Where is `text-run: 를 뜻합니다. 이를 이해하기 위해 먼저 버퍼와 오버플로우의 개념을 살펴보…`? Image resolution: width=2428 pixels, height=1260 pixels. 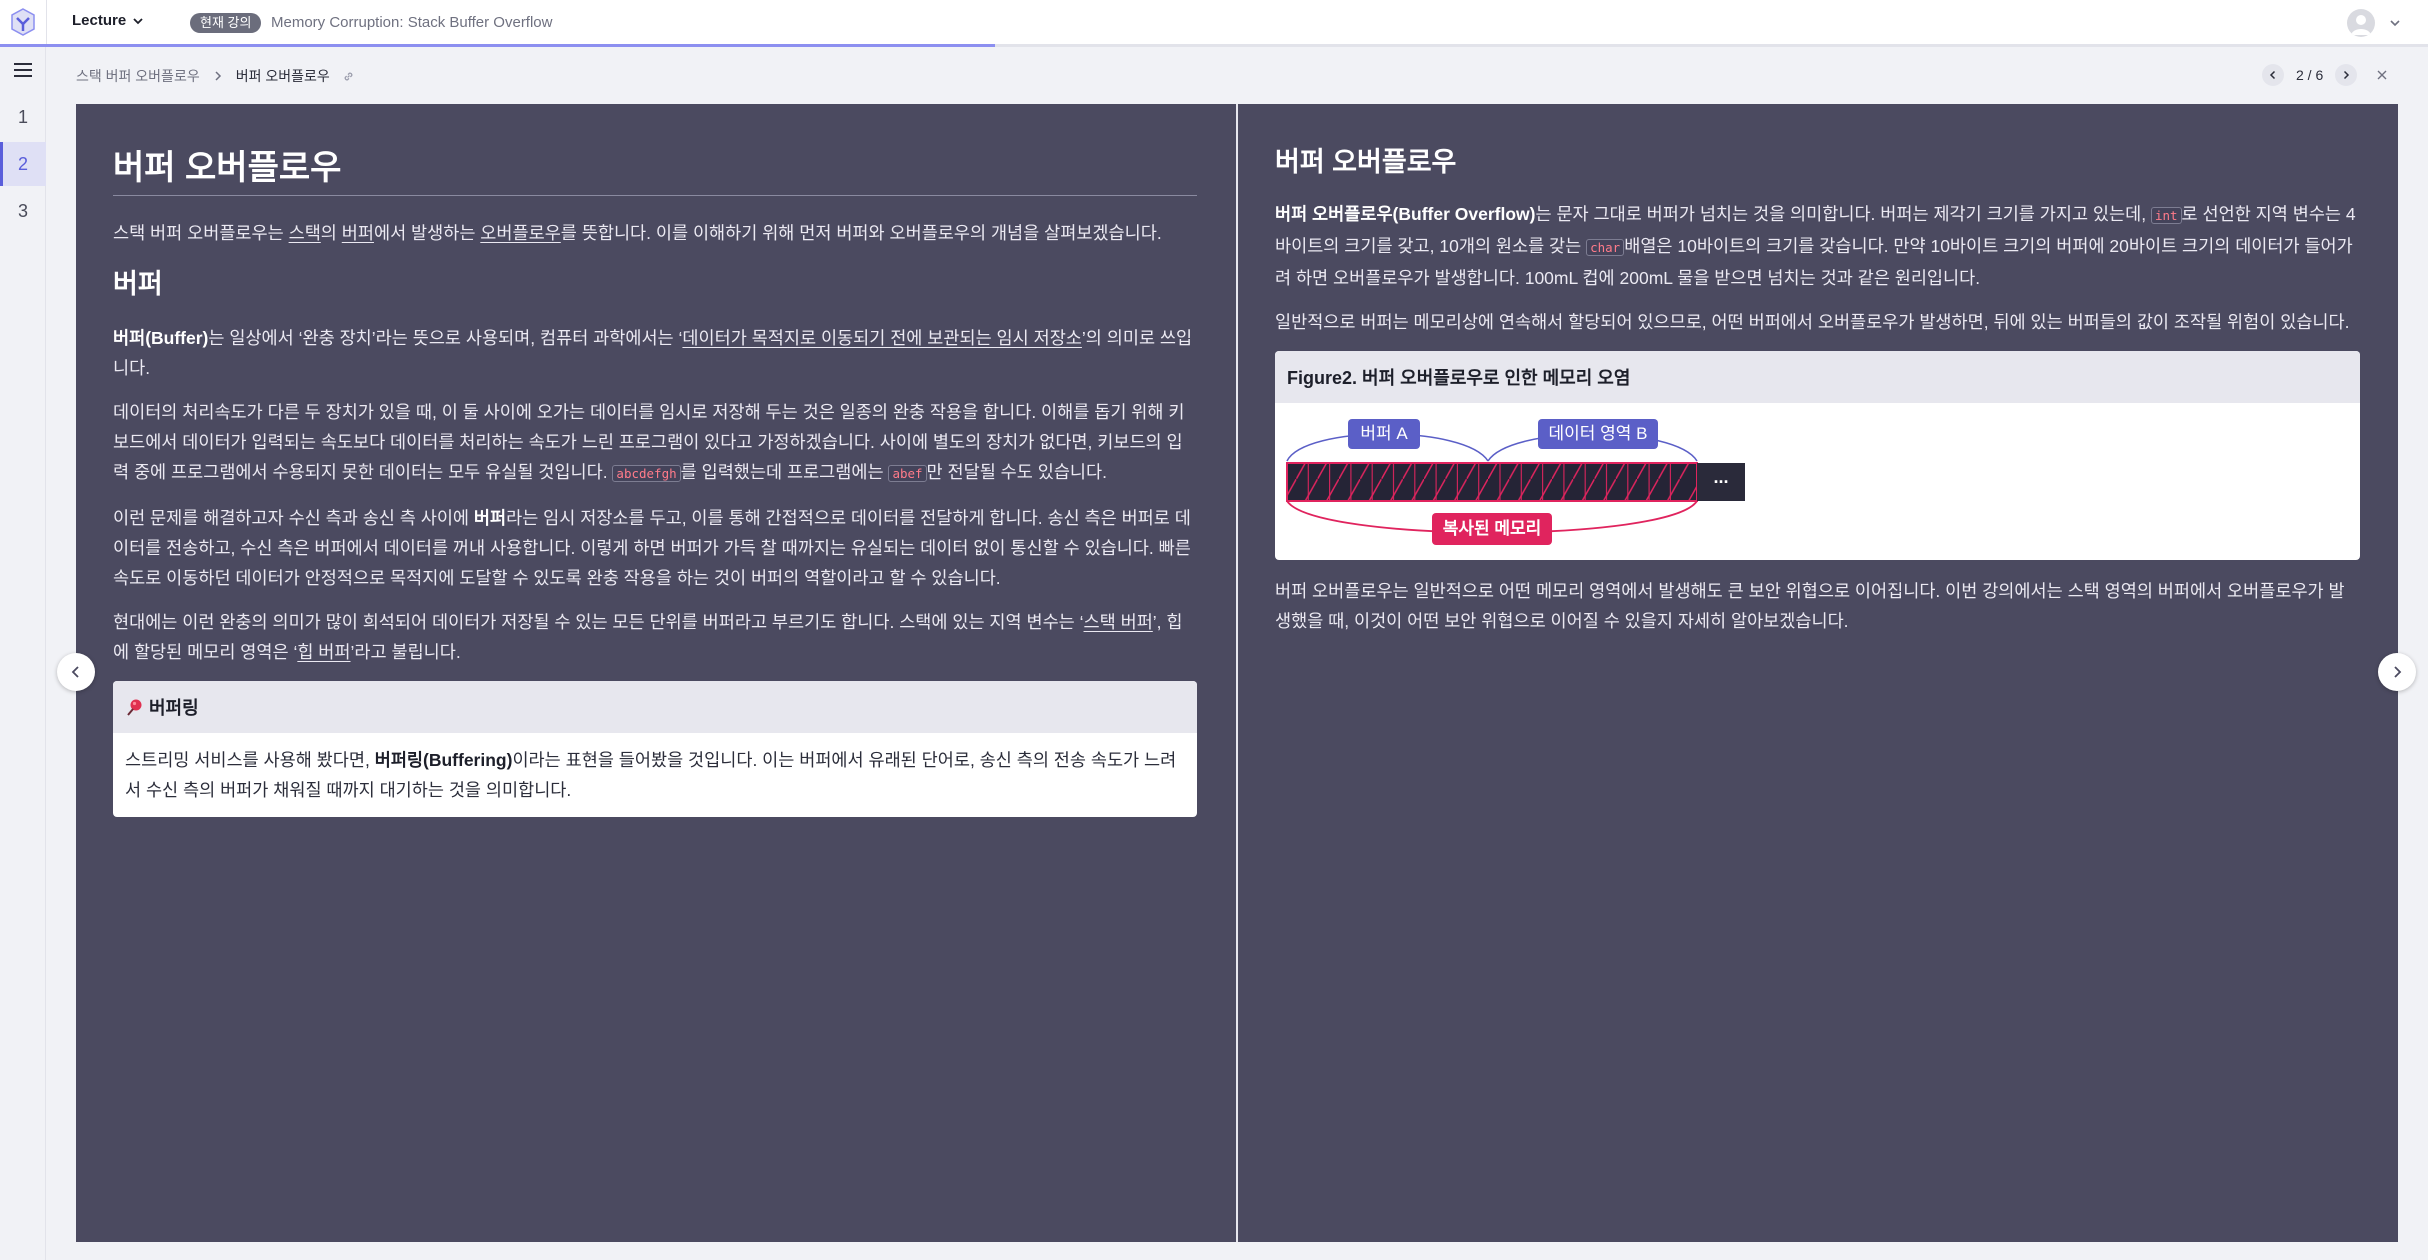
text-run: 를 뜻합니다. 이를 이해하기 위해 먼저 버퍼와 오버플로우의 개념을 살펴보… is located at coordinates (861, 233).